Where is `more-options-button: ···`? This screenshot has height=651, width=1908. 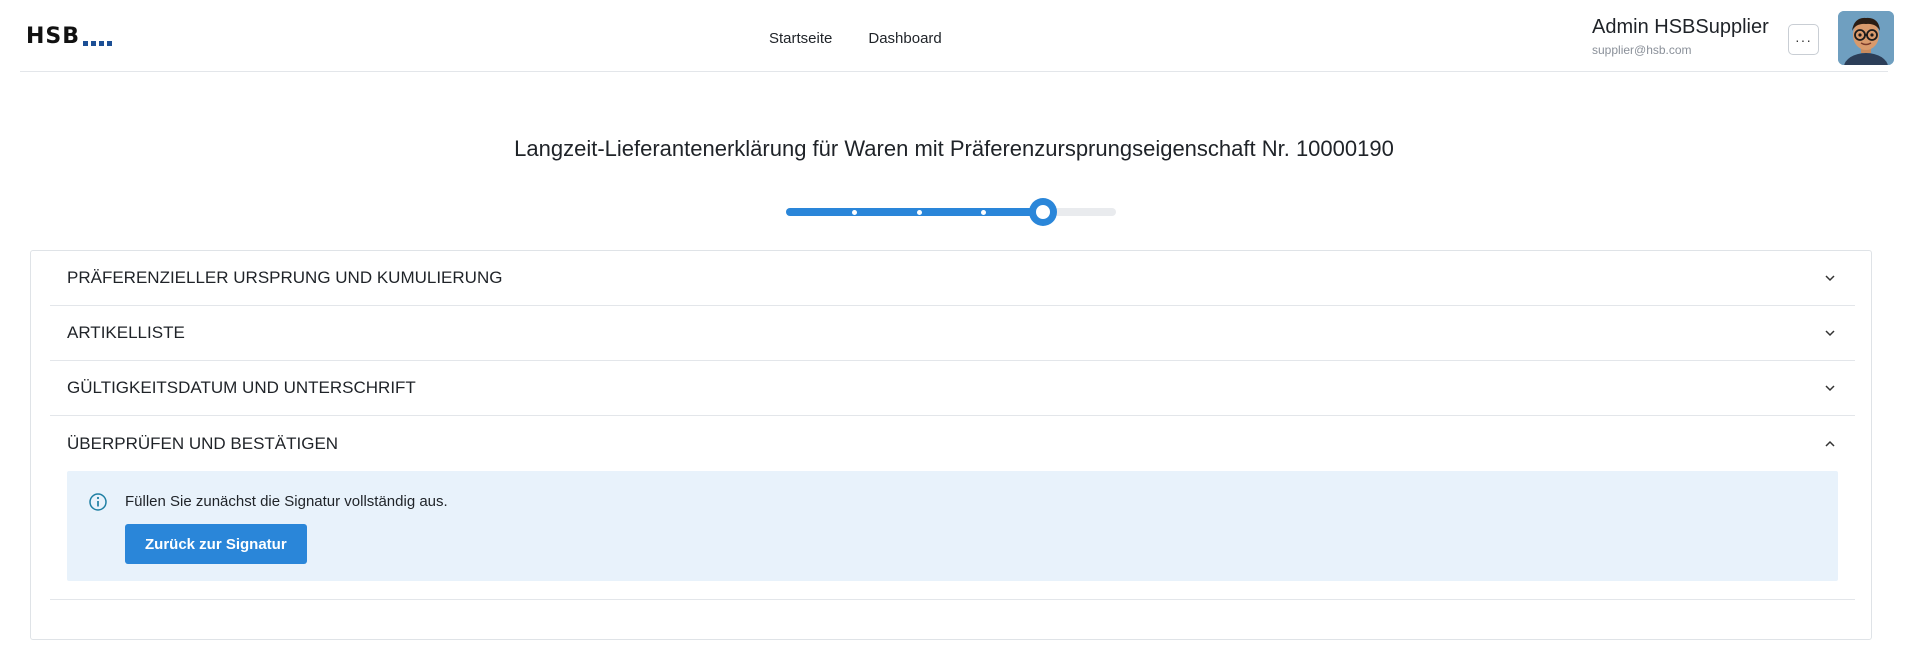
more-options-button: ··· is located at coordinates (1803, 39).